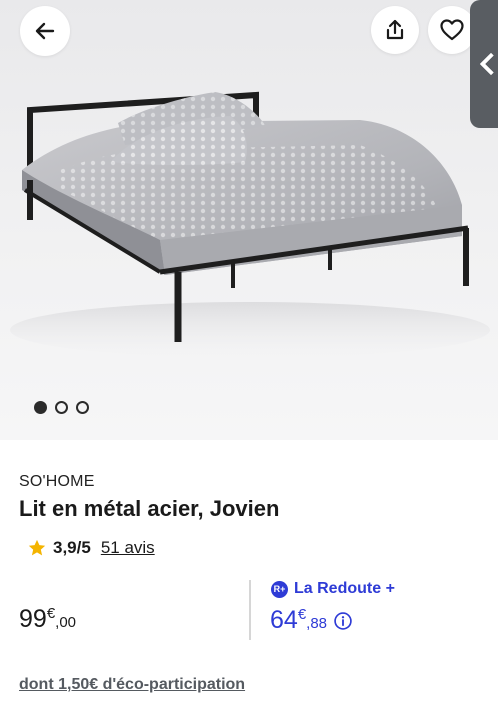 Image resolution: width=498 pixels, height=723 pixels. Describe the element at coordinates (66, 622) in the screenshot. I see `price-cents: ,00` at that location.